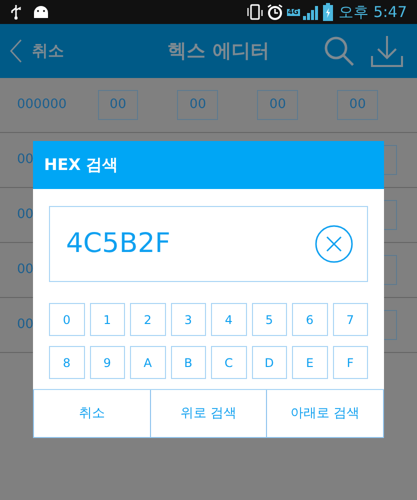  Describe the element at coordinates (228, 319) in the screenshot. I see `hex-key: 4` at that location.